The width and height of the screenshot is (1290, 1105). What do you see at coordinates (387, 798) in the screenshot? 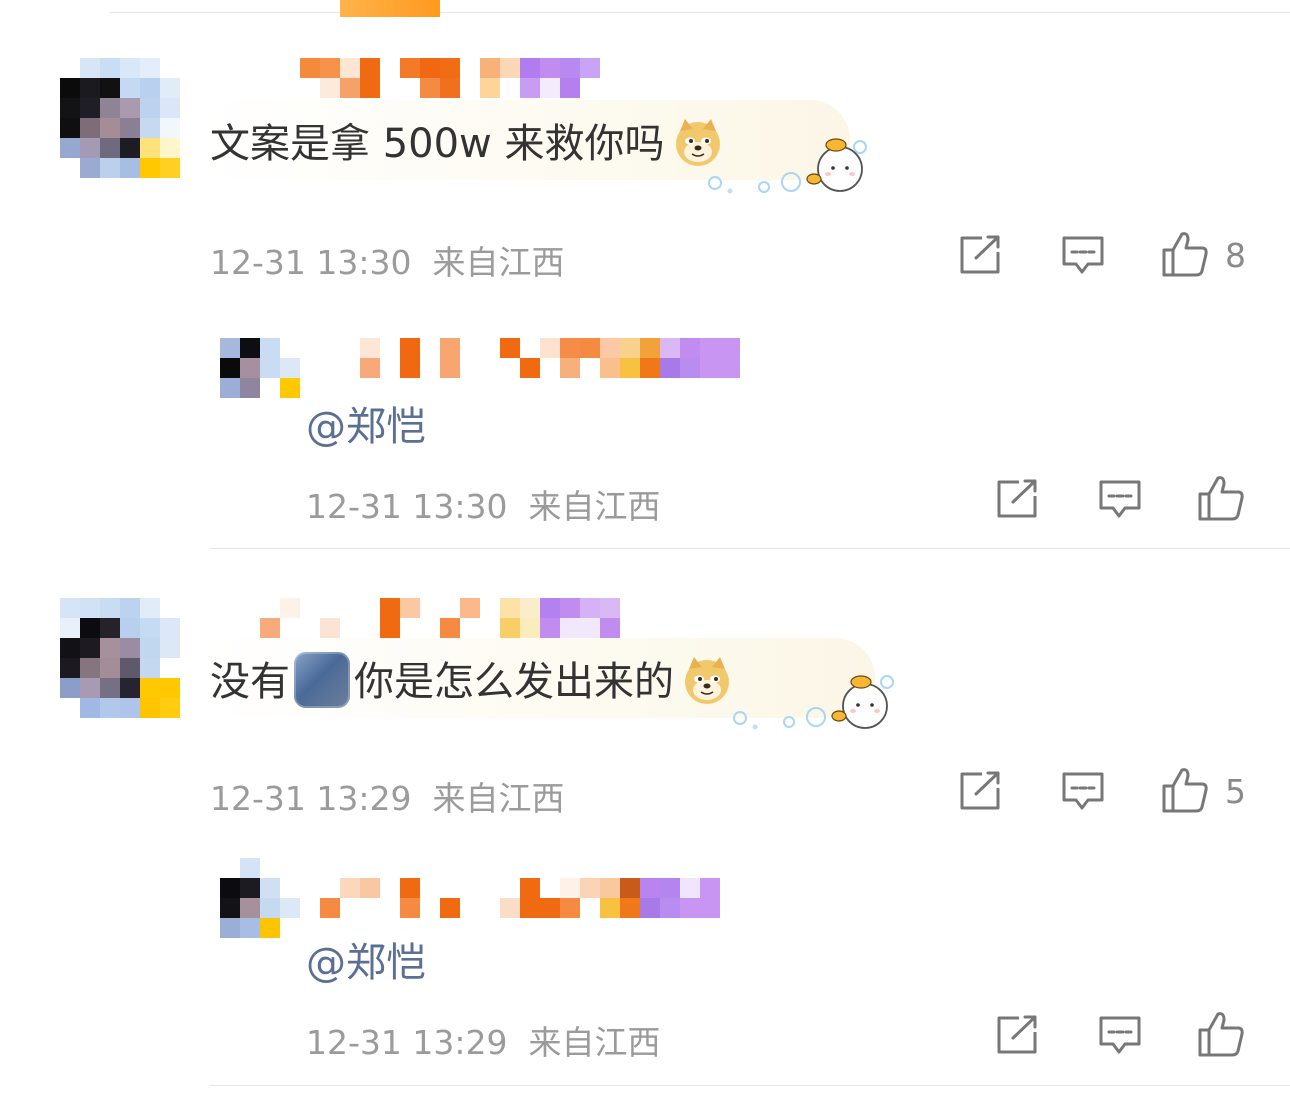
I see `comment-timestamp: 12-31 13:29 来自江西` at bounding box center [387, 798].